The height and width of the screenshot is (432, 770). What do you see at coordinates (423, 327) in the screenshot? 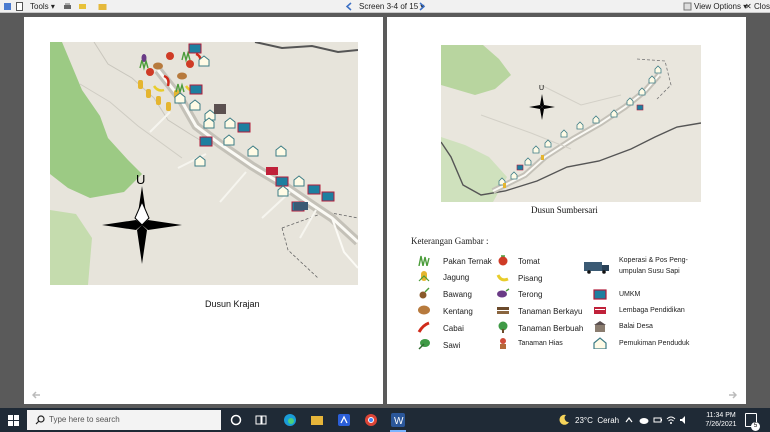
I see `chili-icon` at bounding box center [423, 327].